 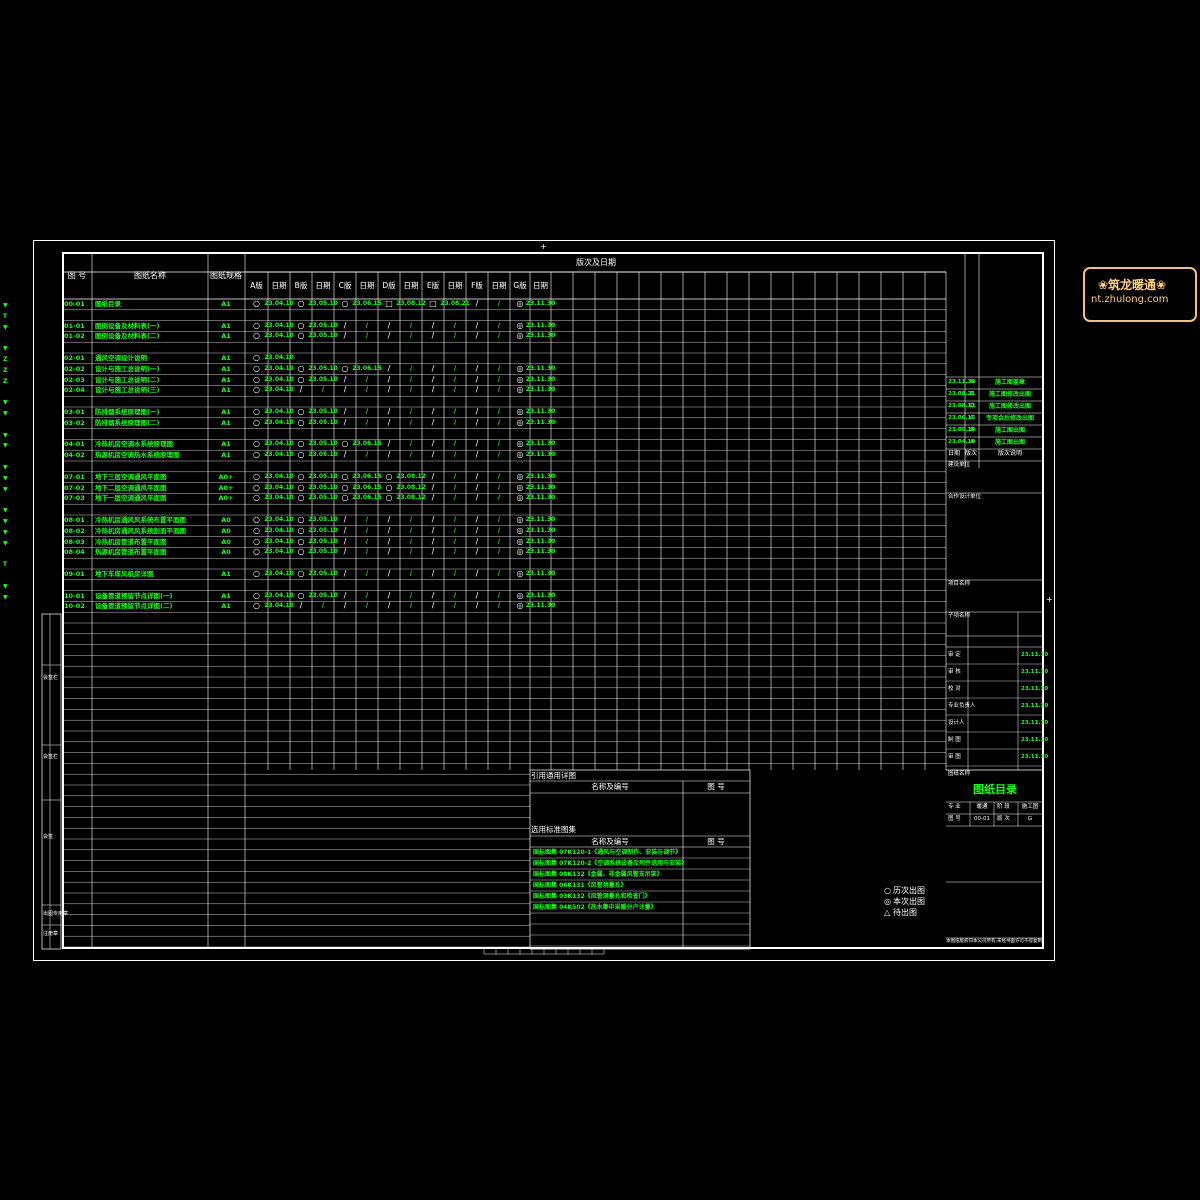 I want to click on left-stamp-box, so click(x=51, y=781).